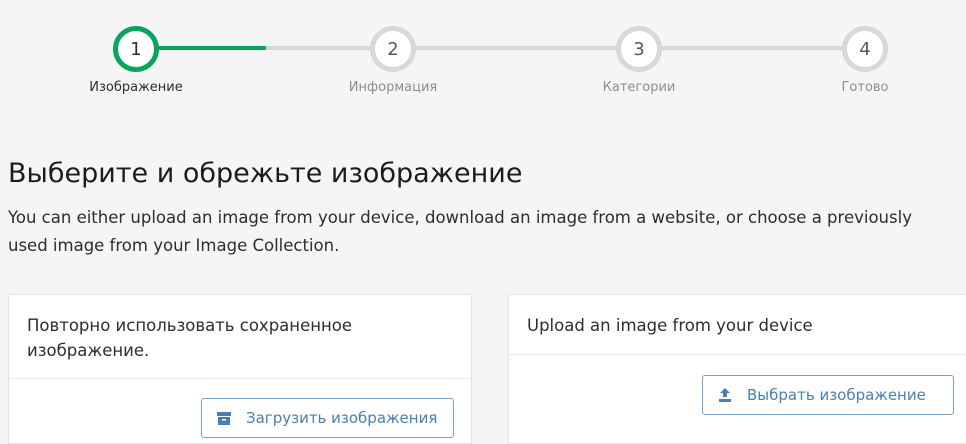  I want to click on step-1-circle: 1, so click(136, 49).